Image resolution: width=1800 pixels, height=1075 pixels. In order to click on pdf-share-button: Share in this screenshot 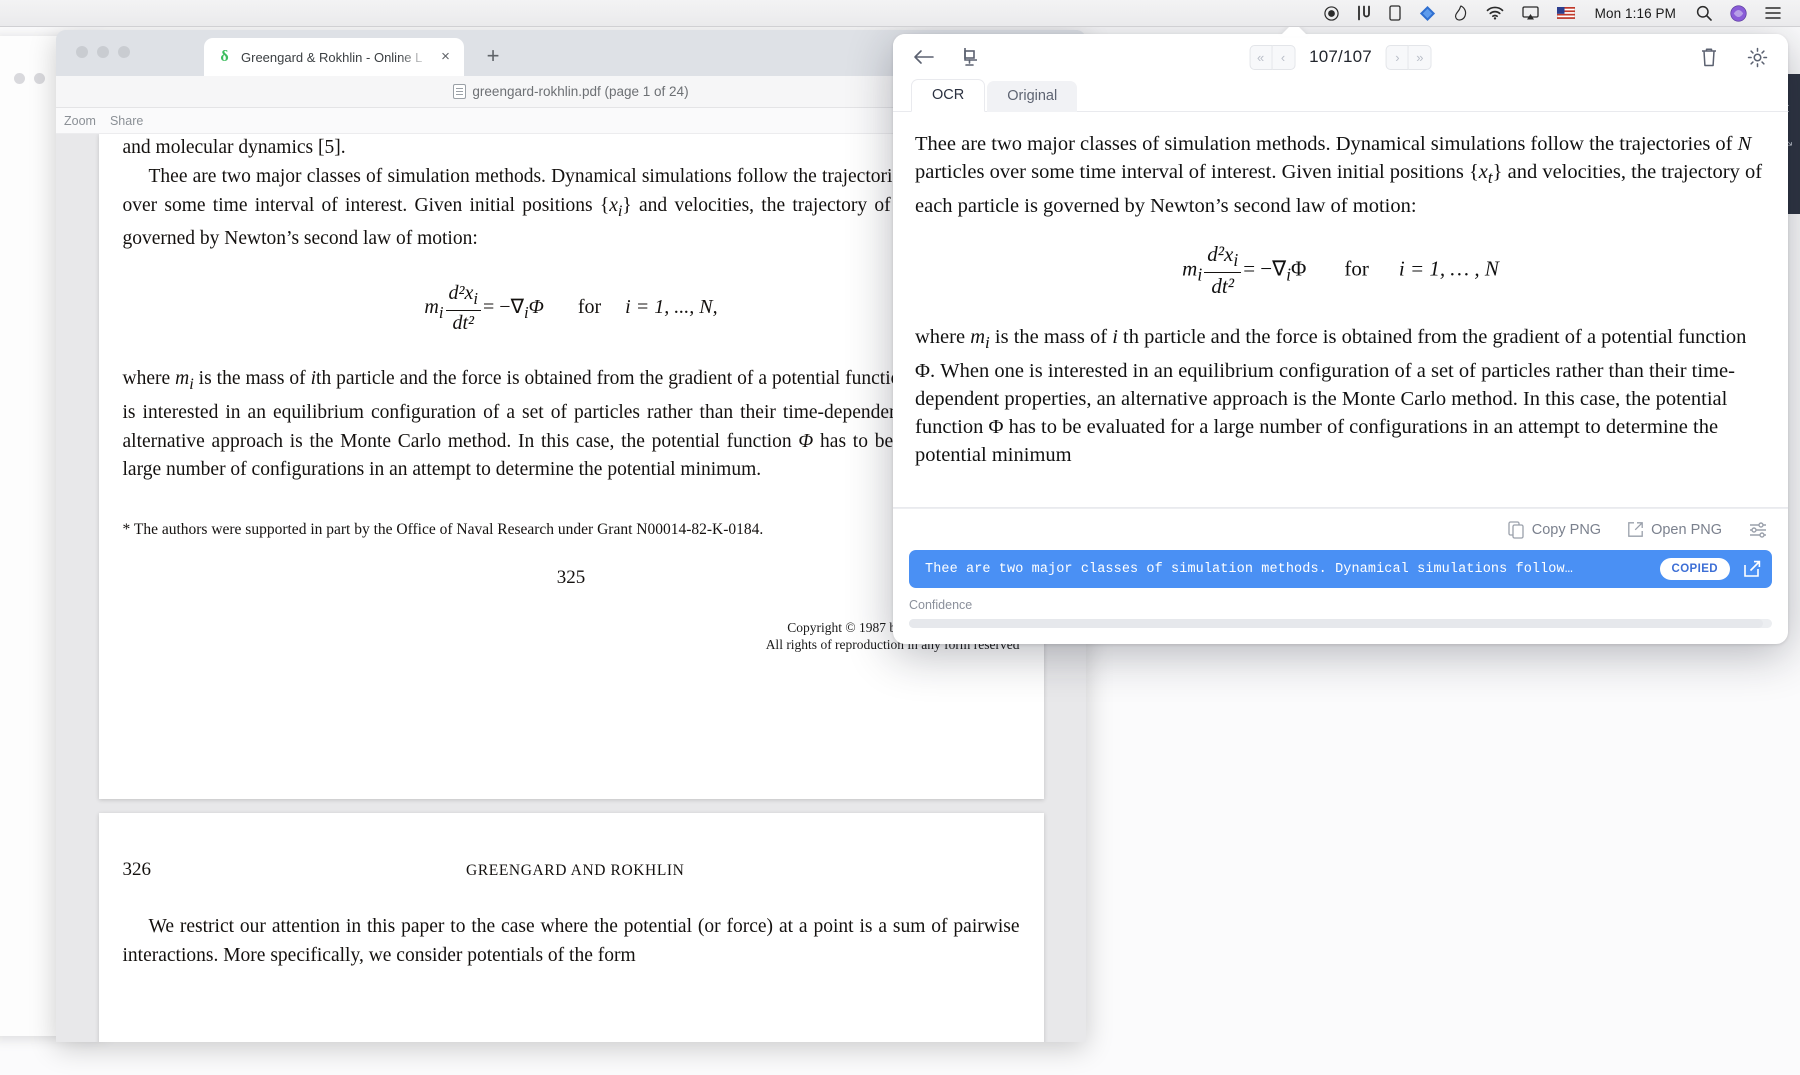, I will do `click(126, 121)`.